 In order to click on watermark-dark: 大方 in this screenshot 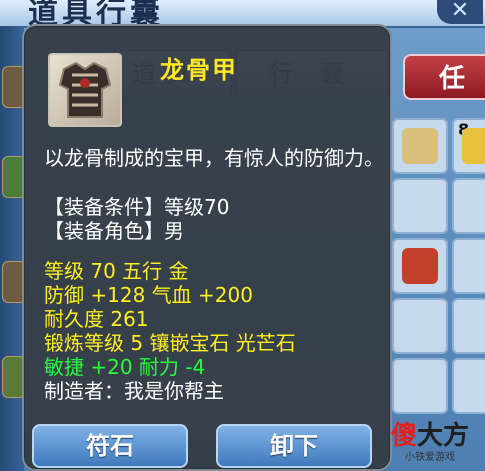, I will do `click(442, 436)`.